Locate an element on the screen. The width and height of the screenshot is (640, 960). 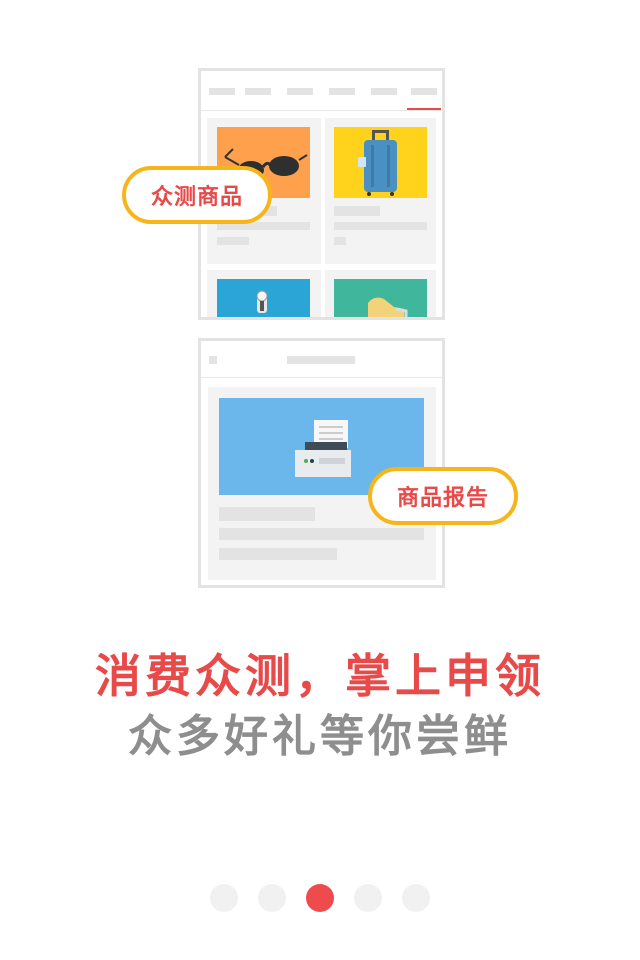
title-placeholder is located at coordinates (321, 360).